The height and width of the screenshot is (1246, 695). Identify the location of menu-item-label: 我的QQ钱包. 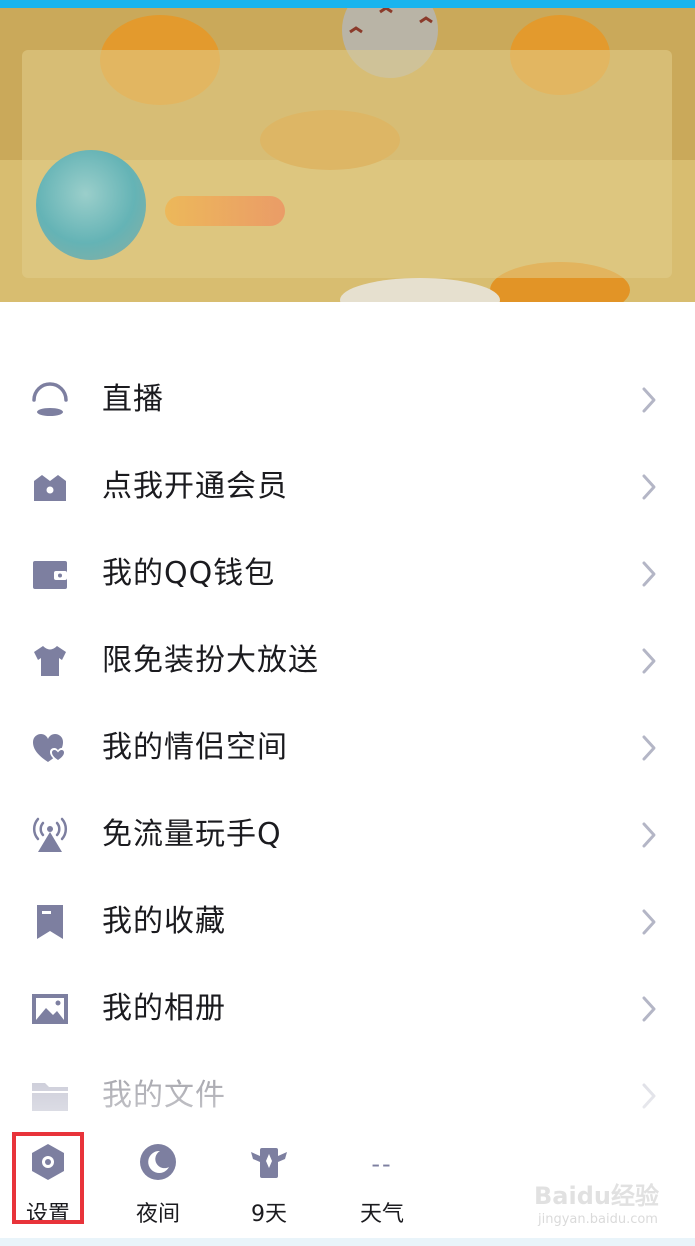
(189, 573).